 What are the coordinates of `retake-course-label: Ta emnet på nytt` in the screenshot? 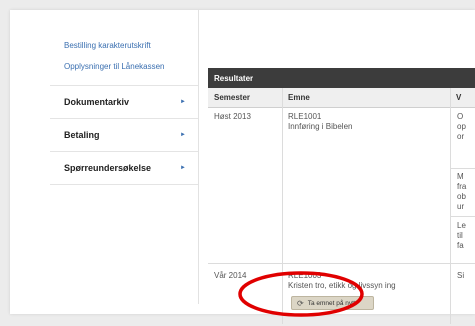 It's located at (331, 303).